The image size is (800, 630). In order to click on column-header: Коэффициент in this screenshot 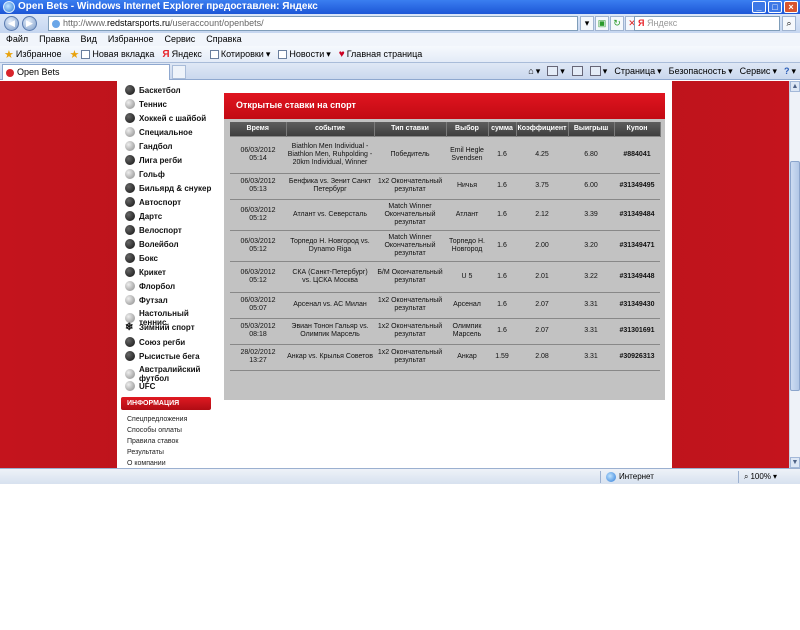, I will do `click(542, 129)`.